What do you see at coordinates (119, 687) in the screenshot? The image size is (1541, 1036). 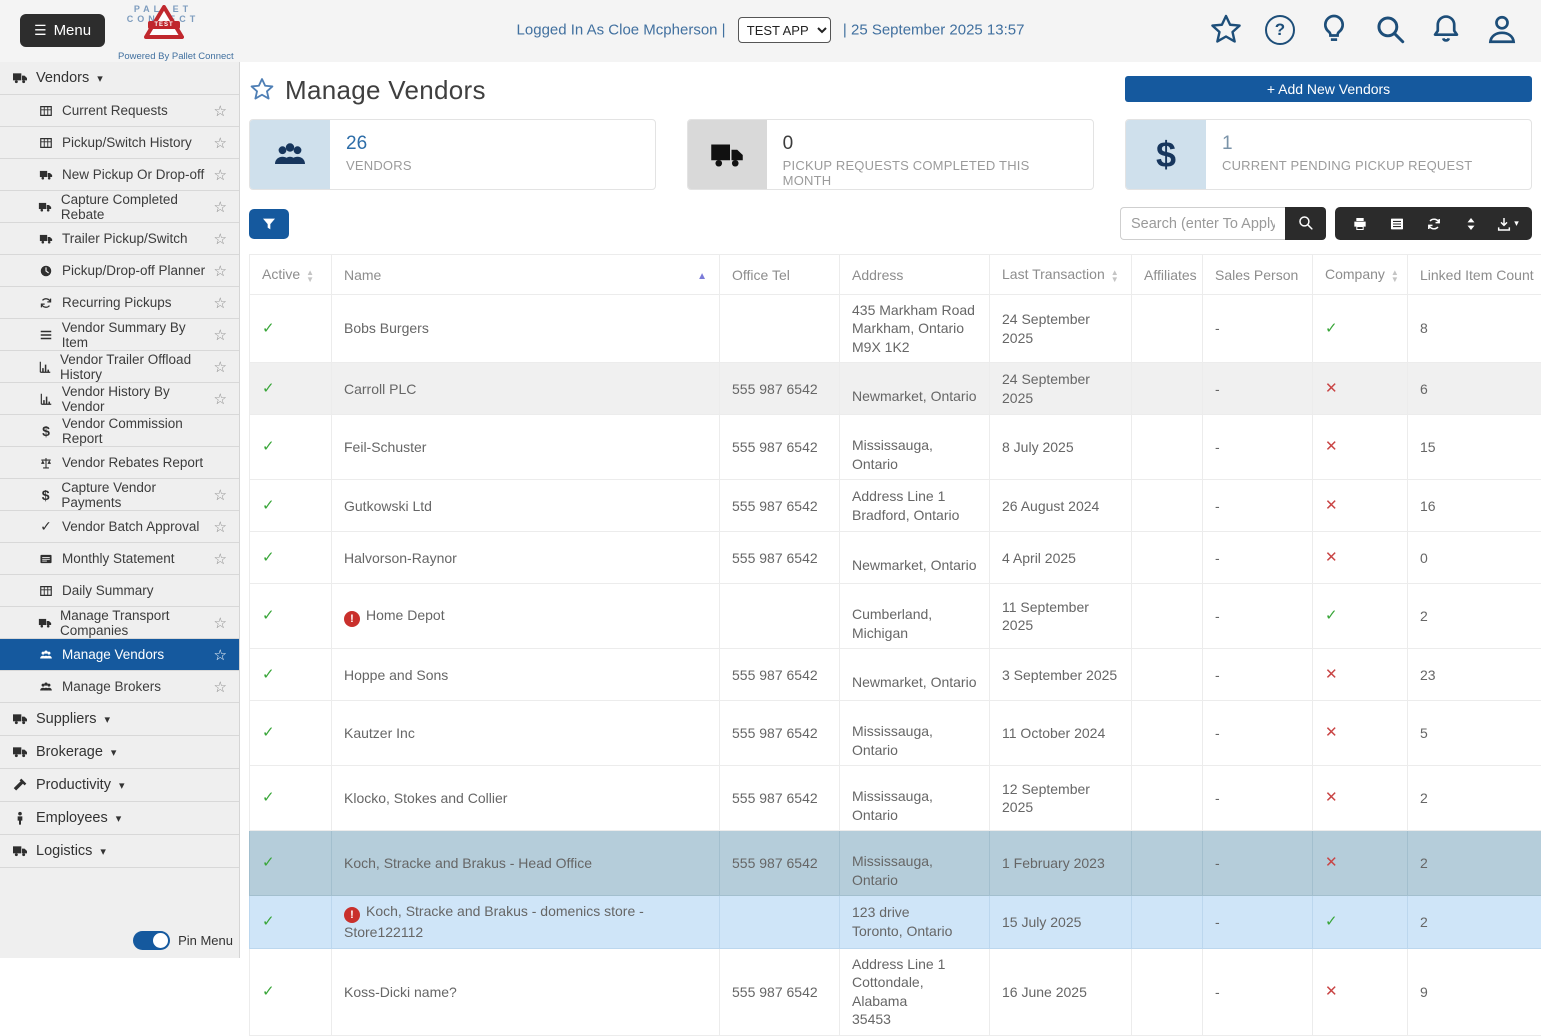 I see `sidebar-item-manage-brokers: Manage Brokers☆` at bounding box center [119, 687].